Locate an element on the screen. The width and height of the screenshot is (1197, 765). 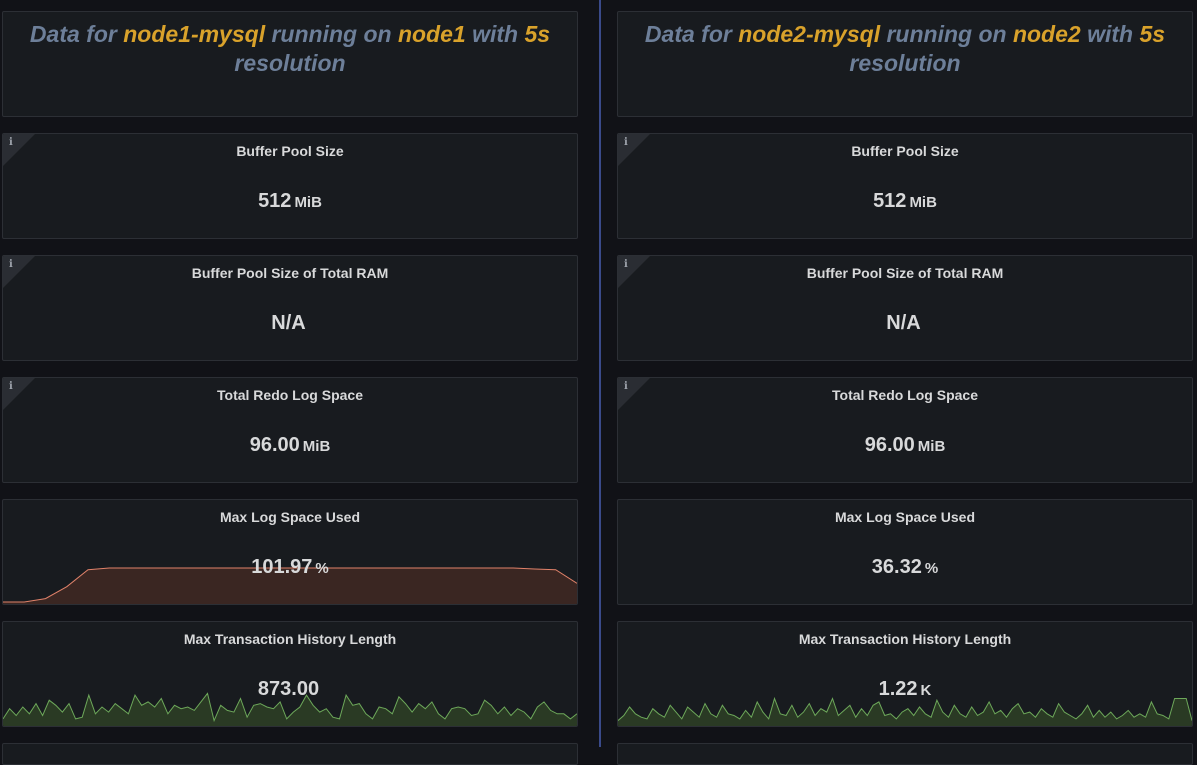
service-name: node1-mysql is located at coordinates (194, 34).